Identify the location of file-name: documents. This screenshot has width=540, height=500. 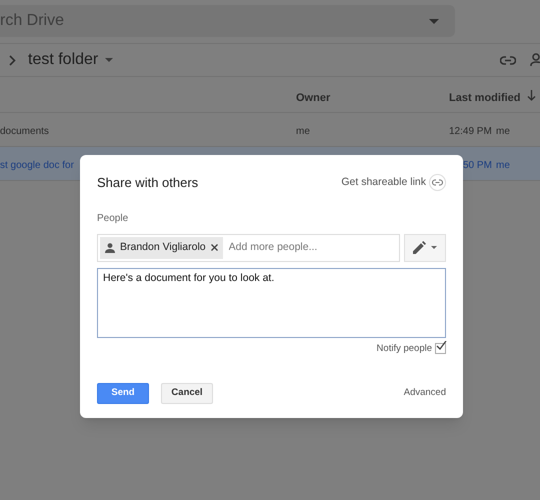
(24, 132).